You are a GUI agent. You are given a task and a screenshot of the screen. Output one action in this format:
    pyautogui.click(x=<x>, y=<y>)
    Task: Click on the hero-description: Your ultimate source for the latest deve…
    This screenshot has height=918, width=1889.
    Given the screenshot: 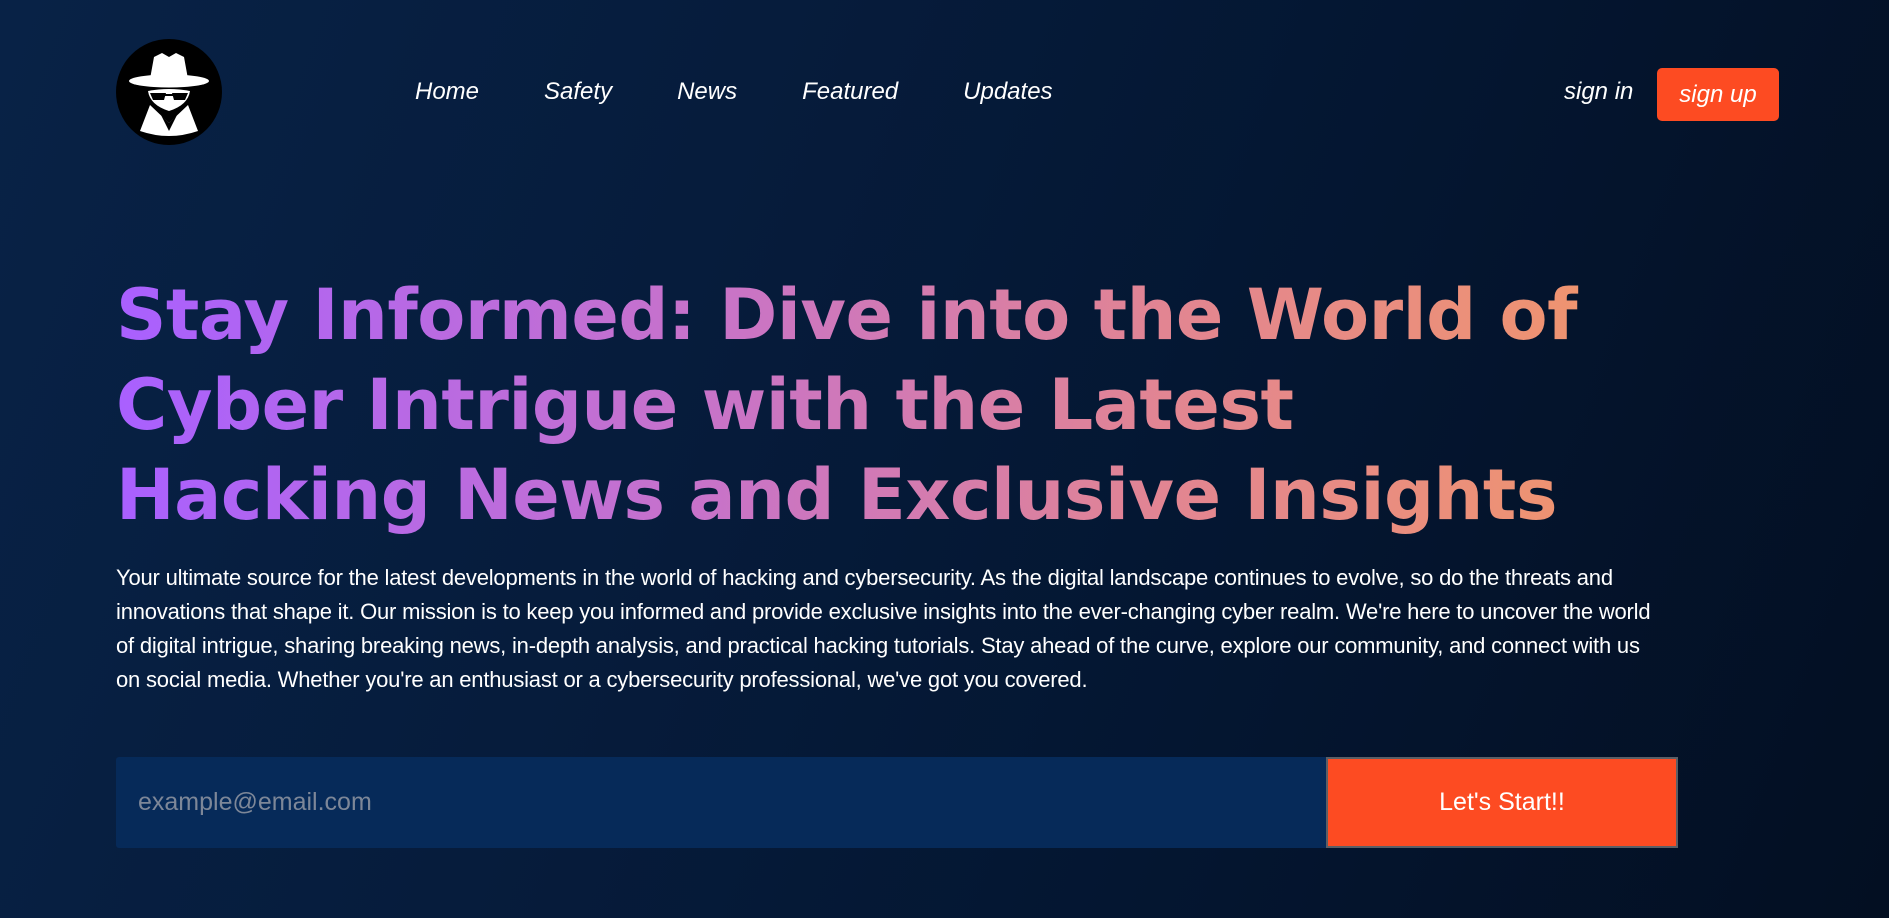 What is the action you would take?
    pyautogui.click(x=883, y=628)
    